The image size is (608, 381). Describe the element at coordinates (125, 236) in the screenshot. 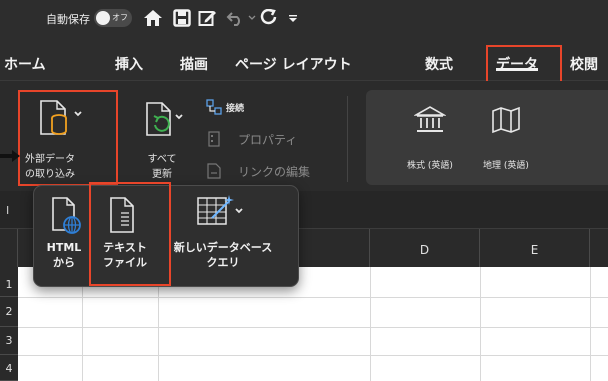

I see `from-text-file-item: テキスト ファイル` at that location.